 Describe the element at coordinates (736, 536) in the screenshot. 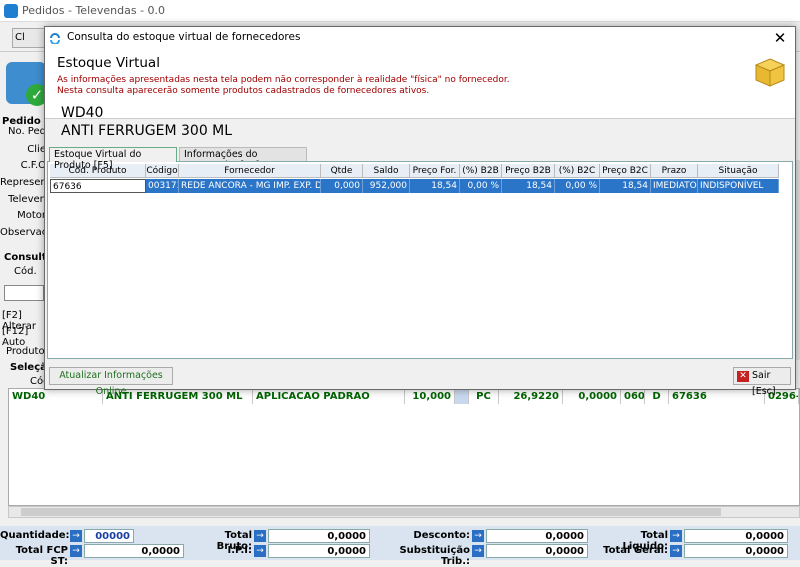

I see `total-liquido-field: 0,0000` at that location.